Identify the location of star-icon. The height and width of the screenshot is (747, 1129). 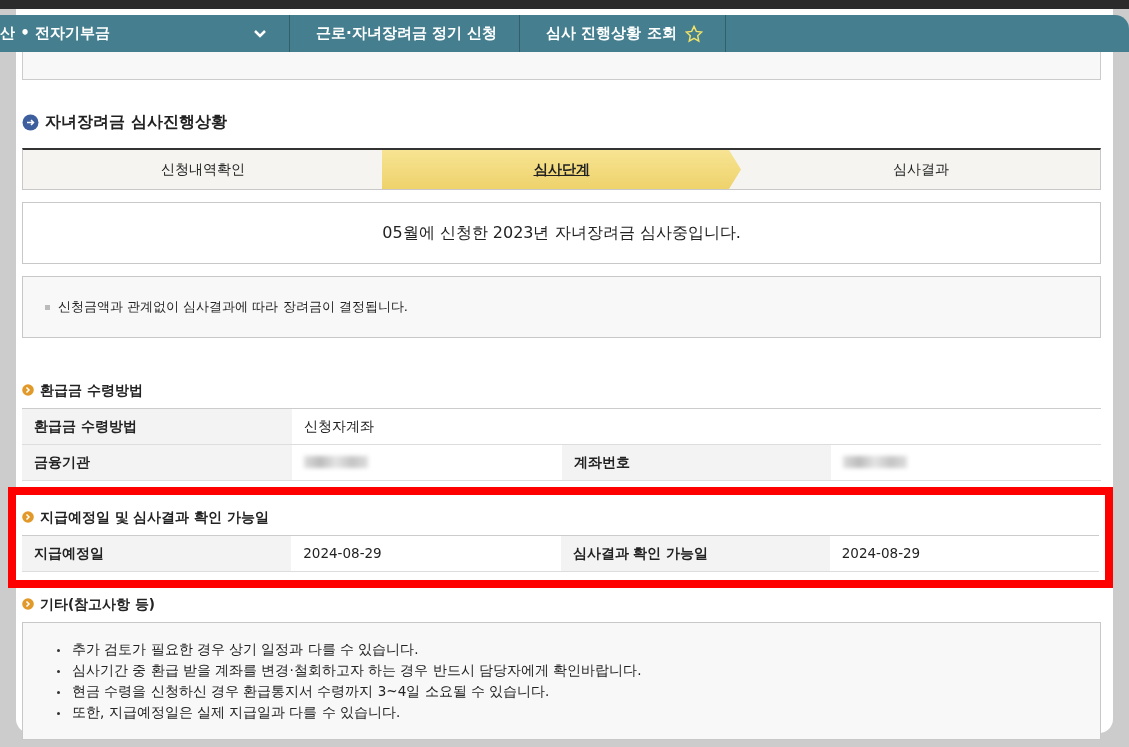
(693, 33).